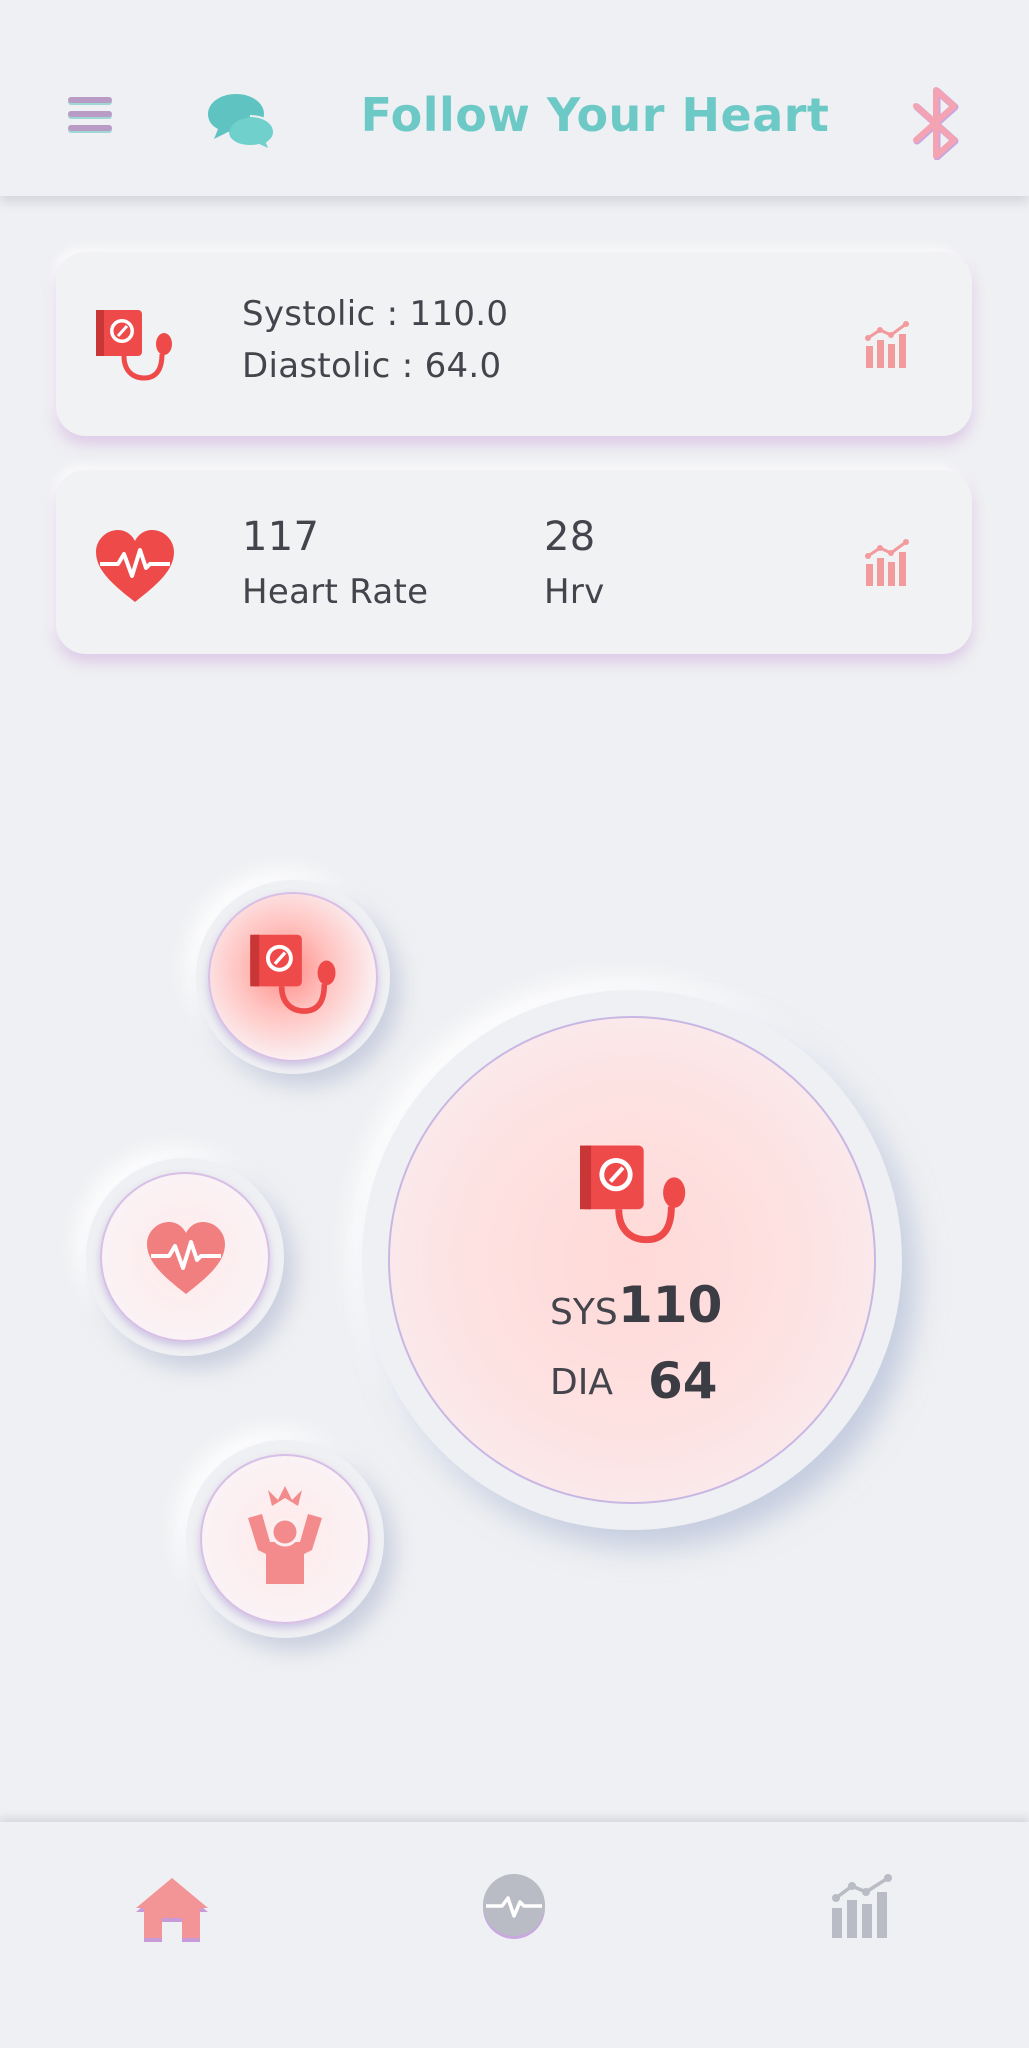 The height and width of the screenshot is (2048, 1029). I want to click on mode-stress-button, so click(285, 1539).